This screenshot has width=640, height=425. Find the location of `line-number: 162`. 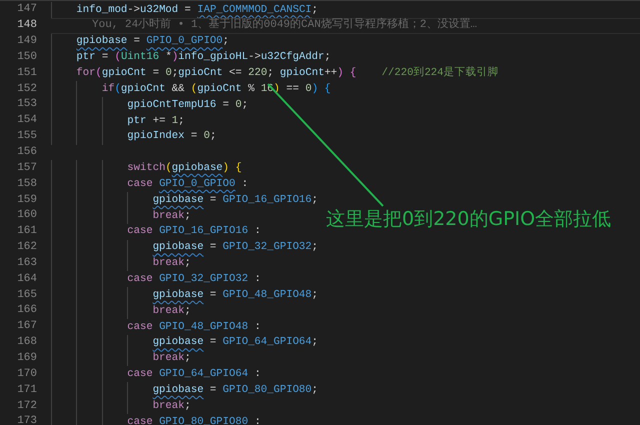

line-number: 162 is located at coordinates (26, 248).